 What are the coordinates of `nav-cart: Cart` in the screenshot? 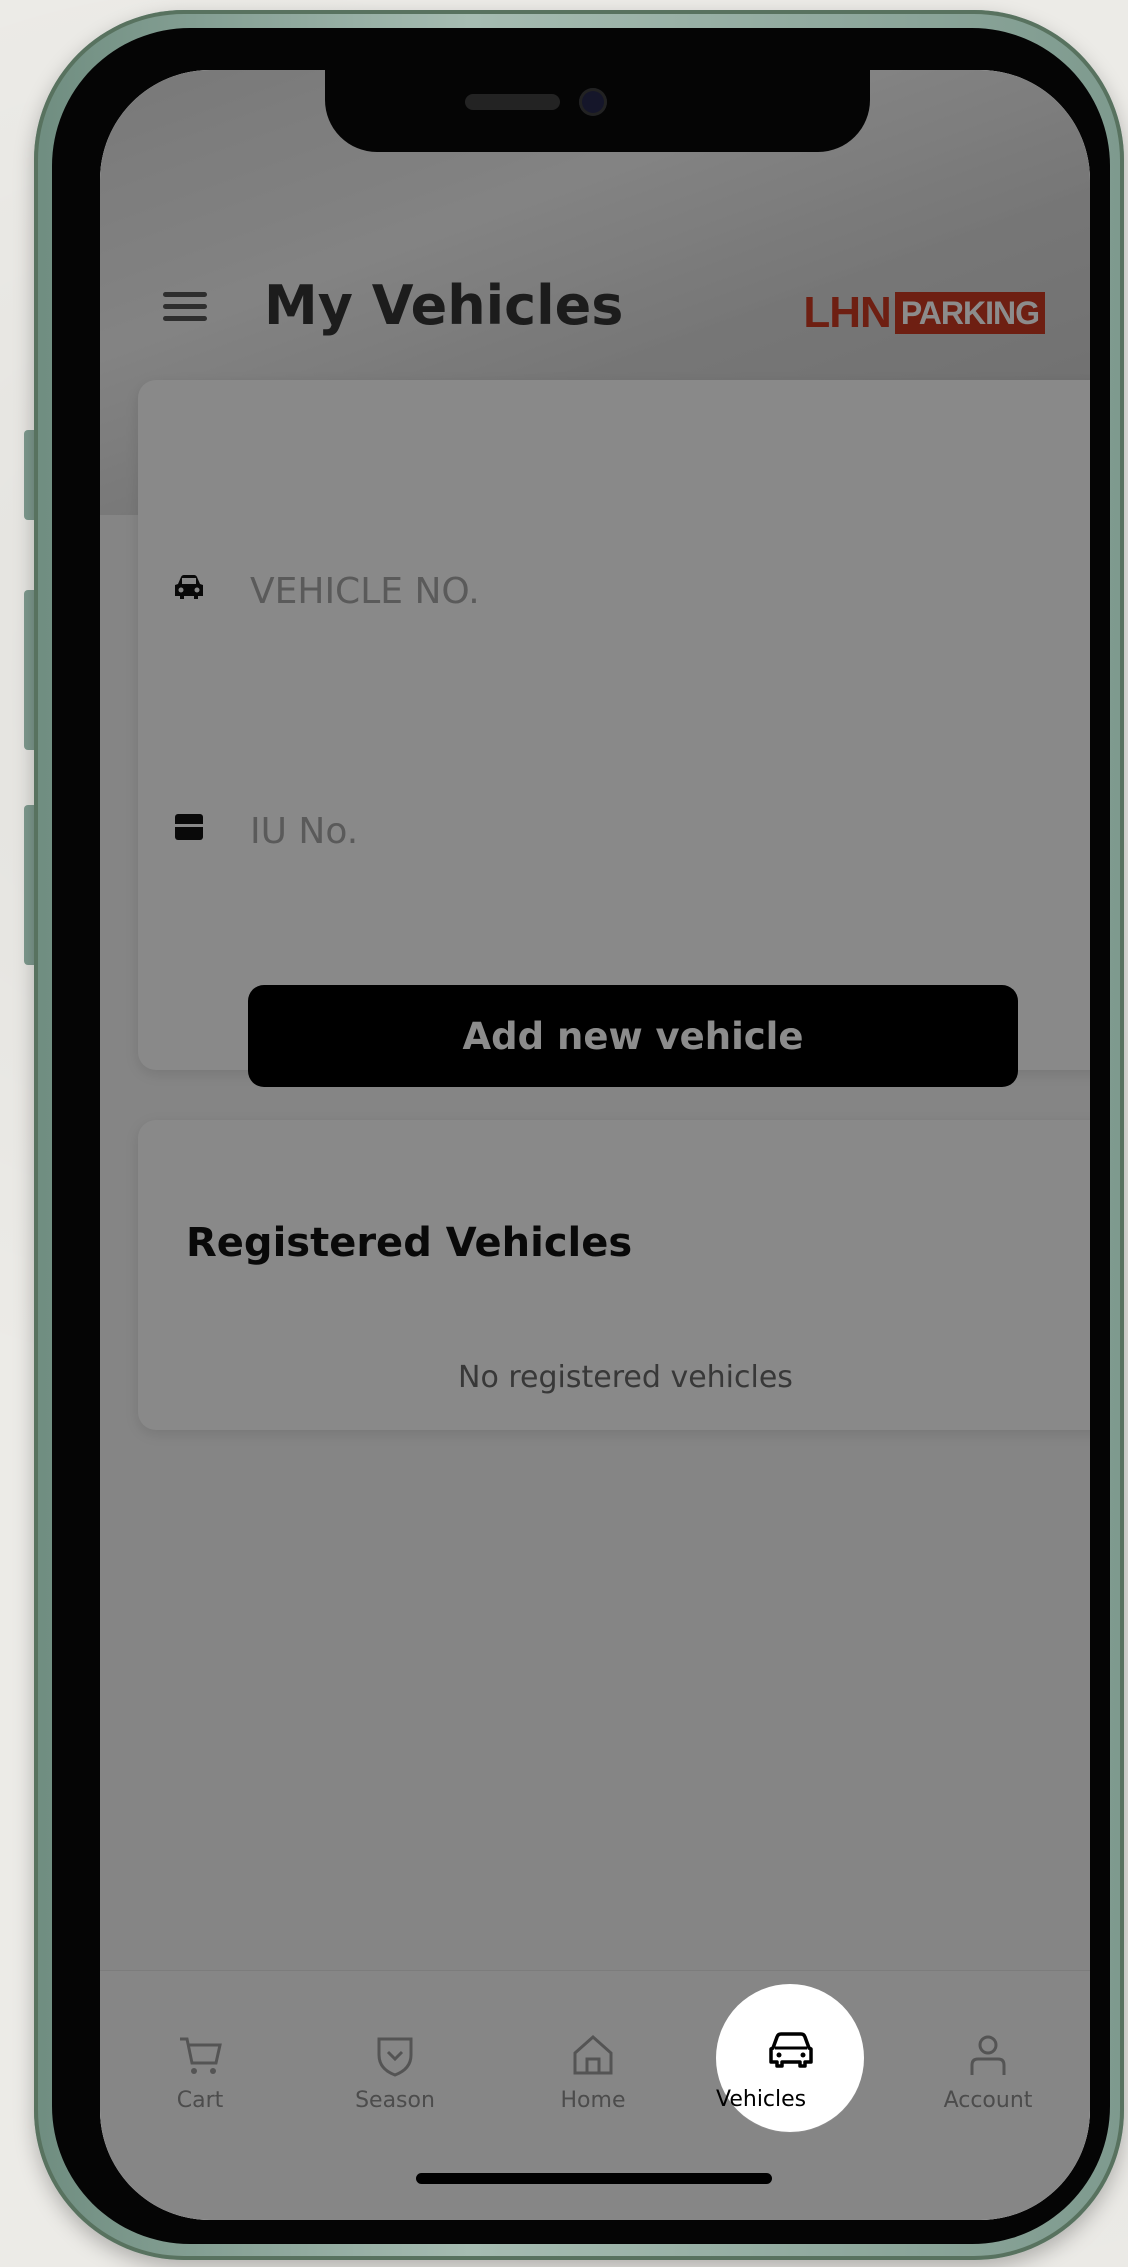 It's located at (200, 2071).